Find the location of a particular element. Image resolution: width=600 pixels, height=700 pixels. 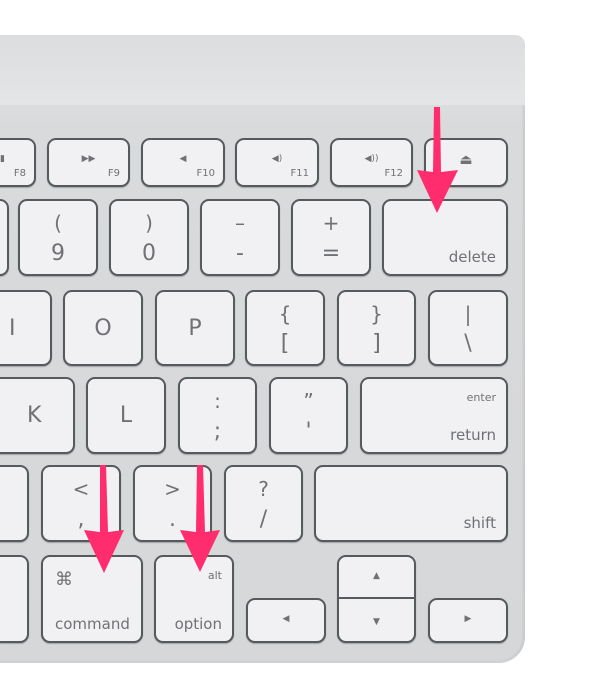

arrow-to-option-icon is located at coordinates (200, 518).